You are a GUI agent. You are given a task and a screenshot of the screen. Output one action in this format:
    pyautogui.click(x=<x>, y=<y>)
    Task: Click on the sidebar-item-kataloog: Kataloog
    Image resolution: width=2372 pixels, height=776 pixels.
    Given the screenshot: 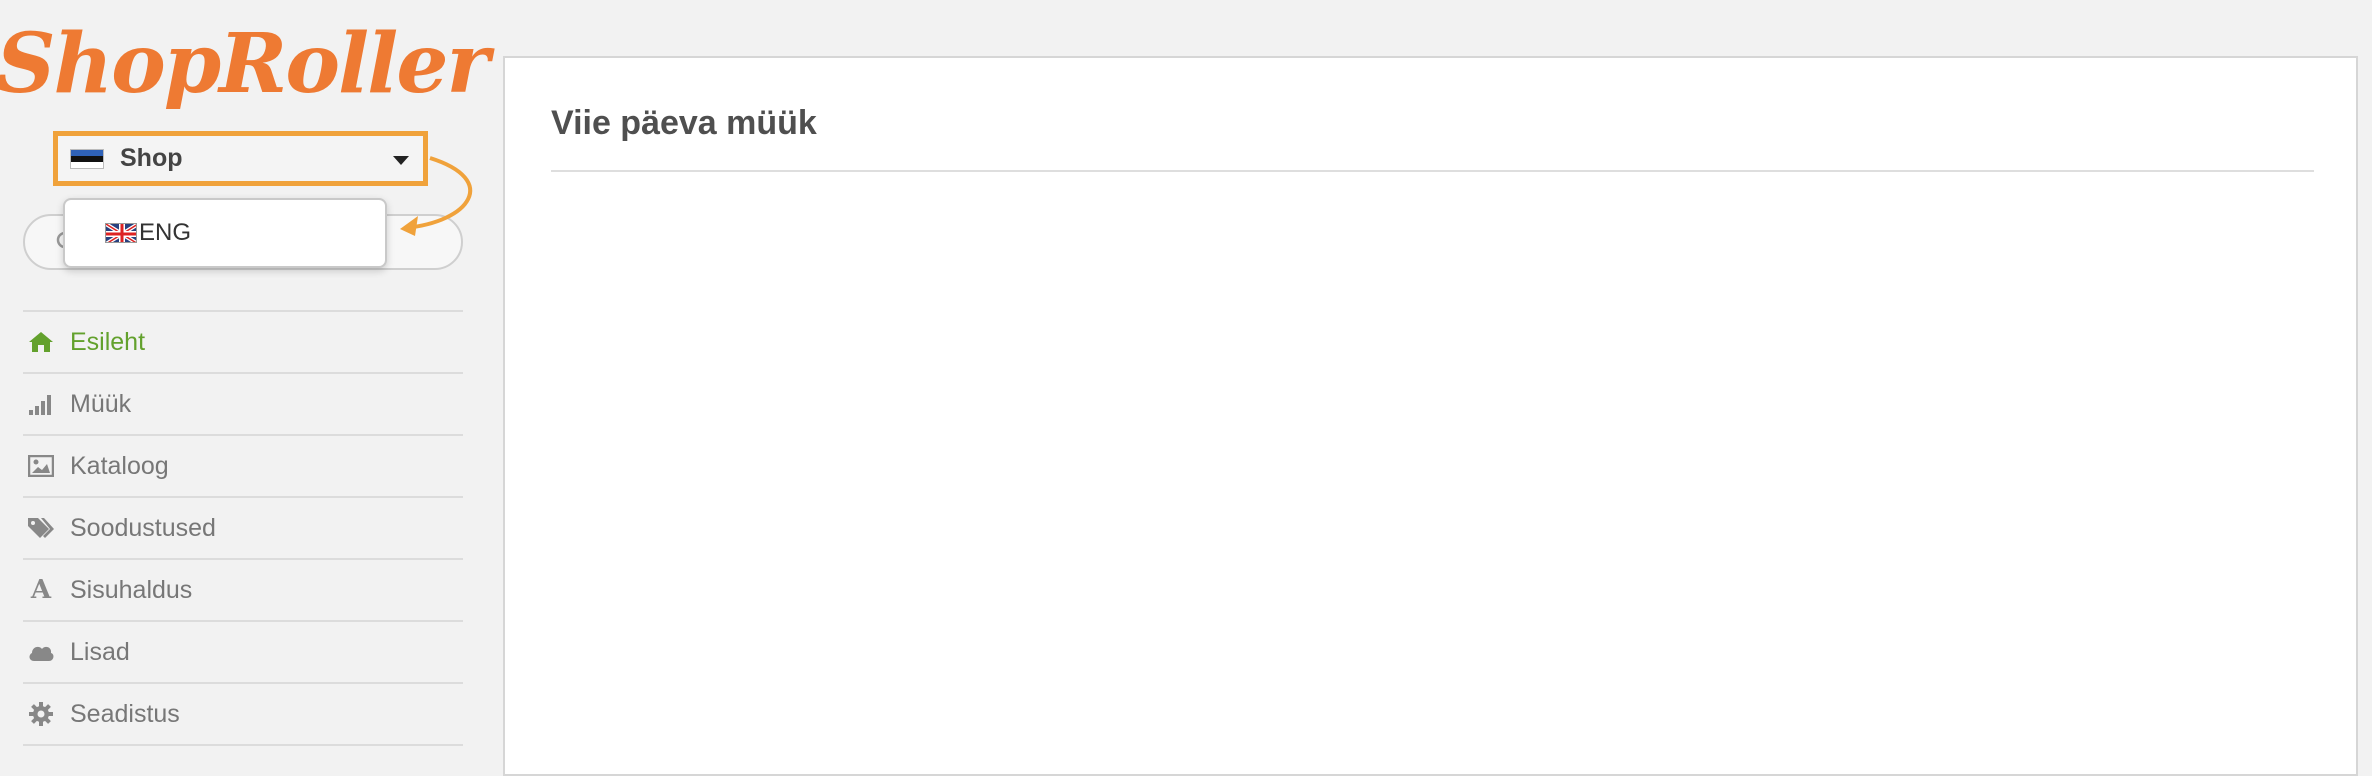 What is the action you would take?
    pyautogui.click(x=243, y=467)
    